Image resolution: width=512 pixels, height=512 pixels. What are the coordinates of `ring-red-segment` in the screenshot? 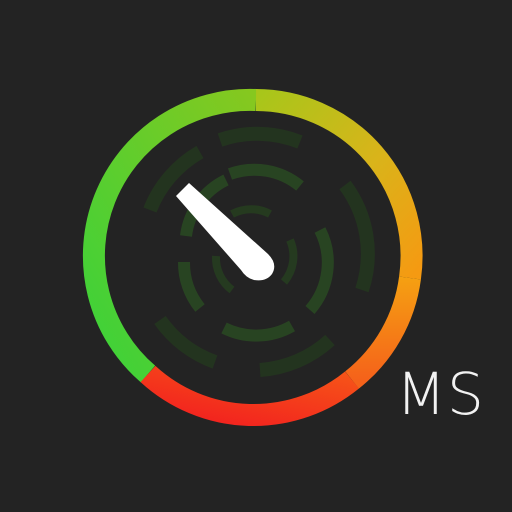 It's located at (249, 395).